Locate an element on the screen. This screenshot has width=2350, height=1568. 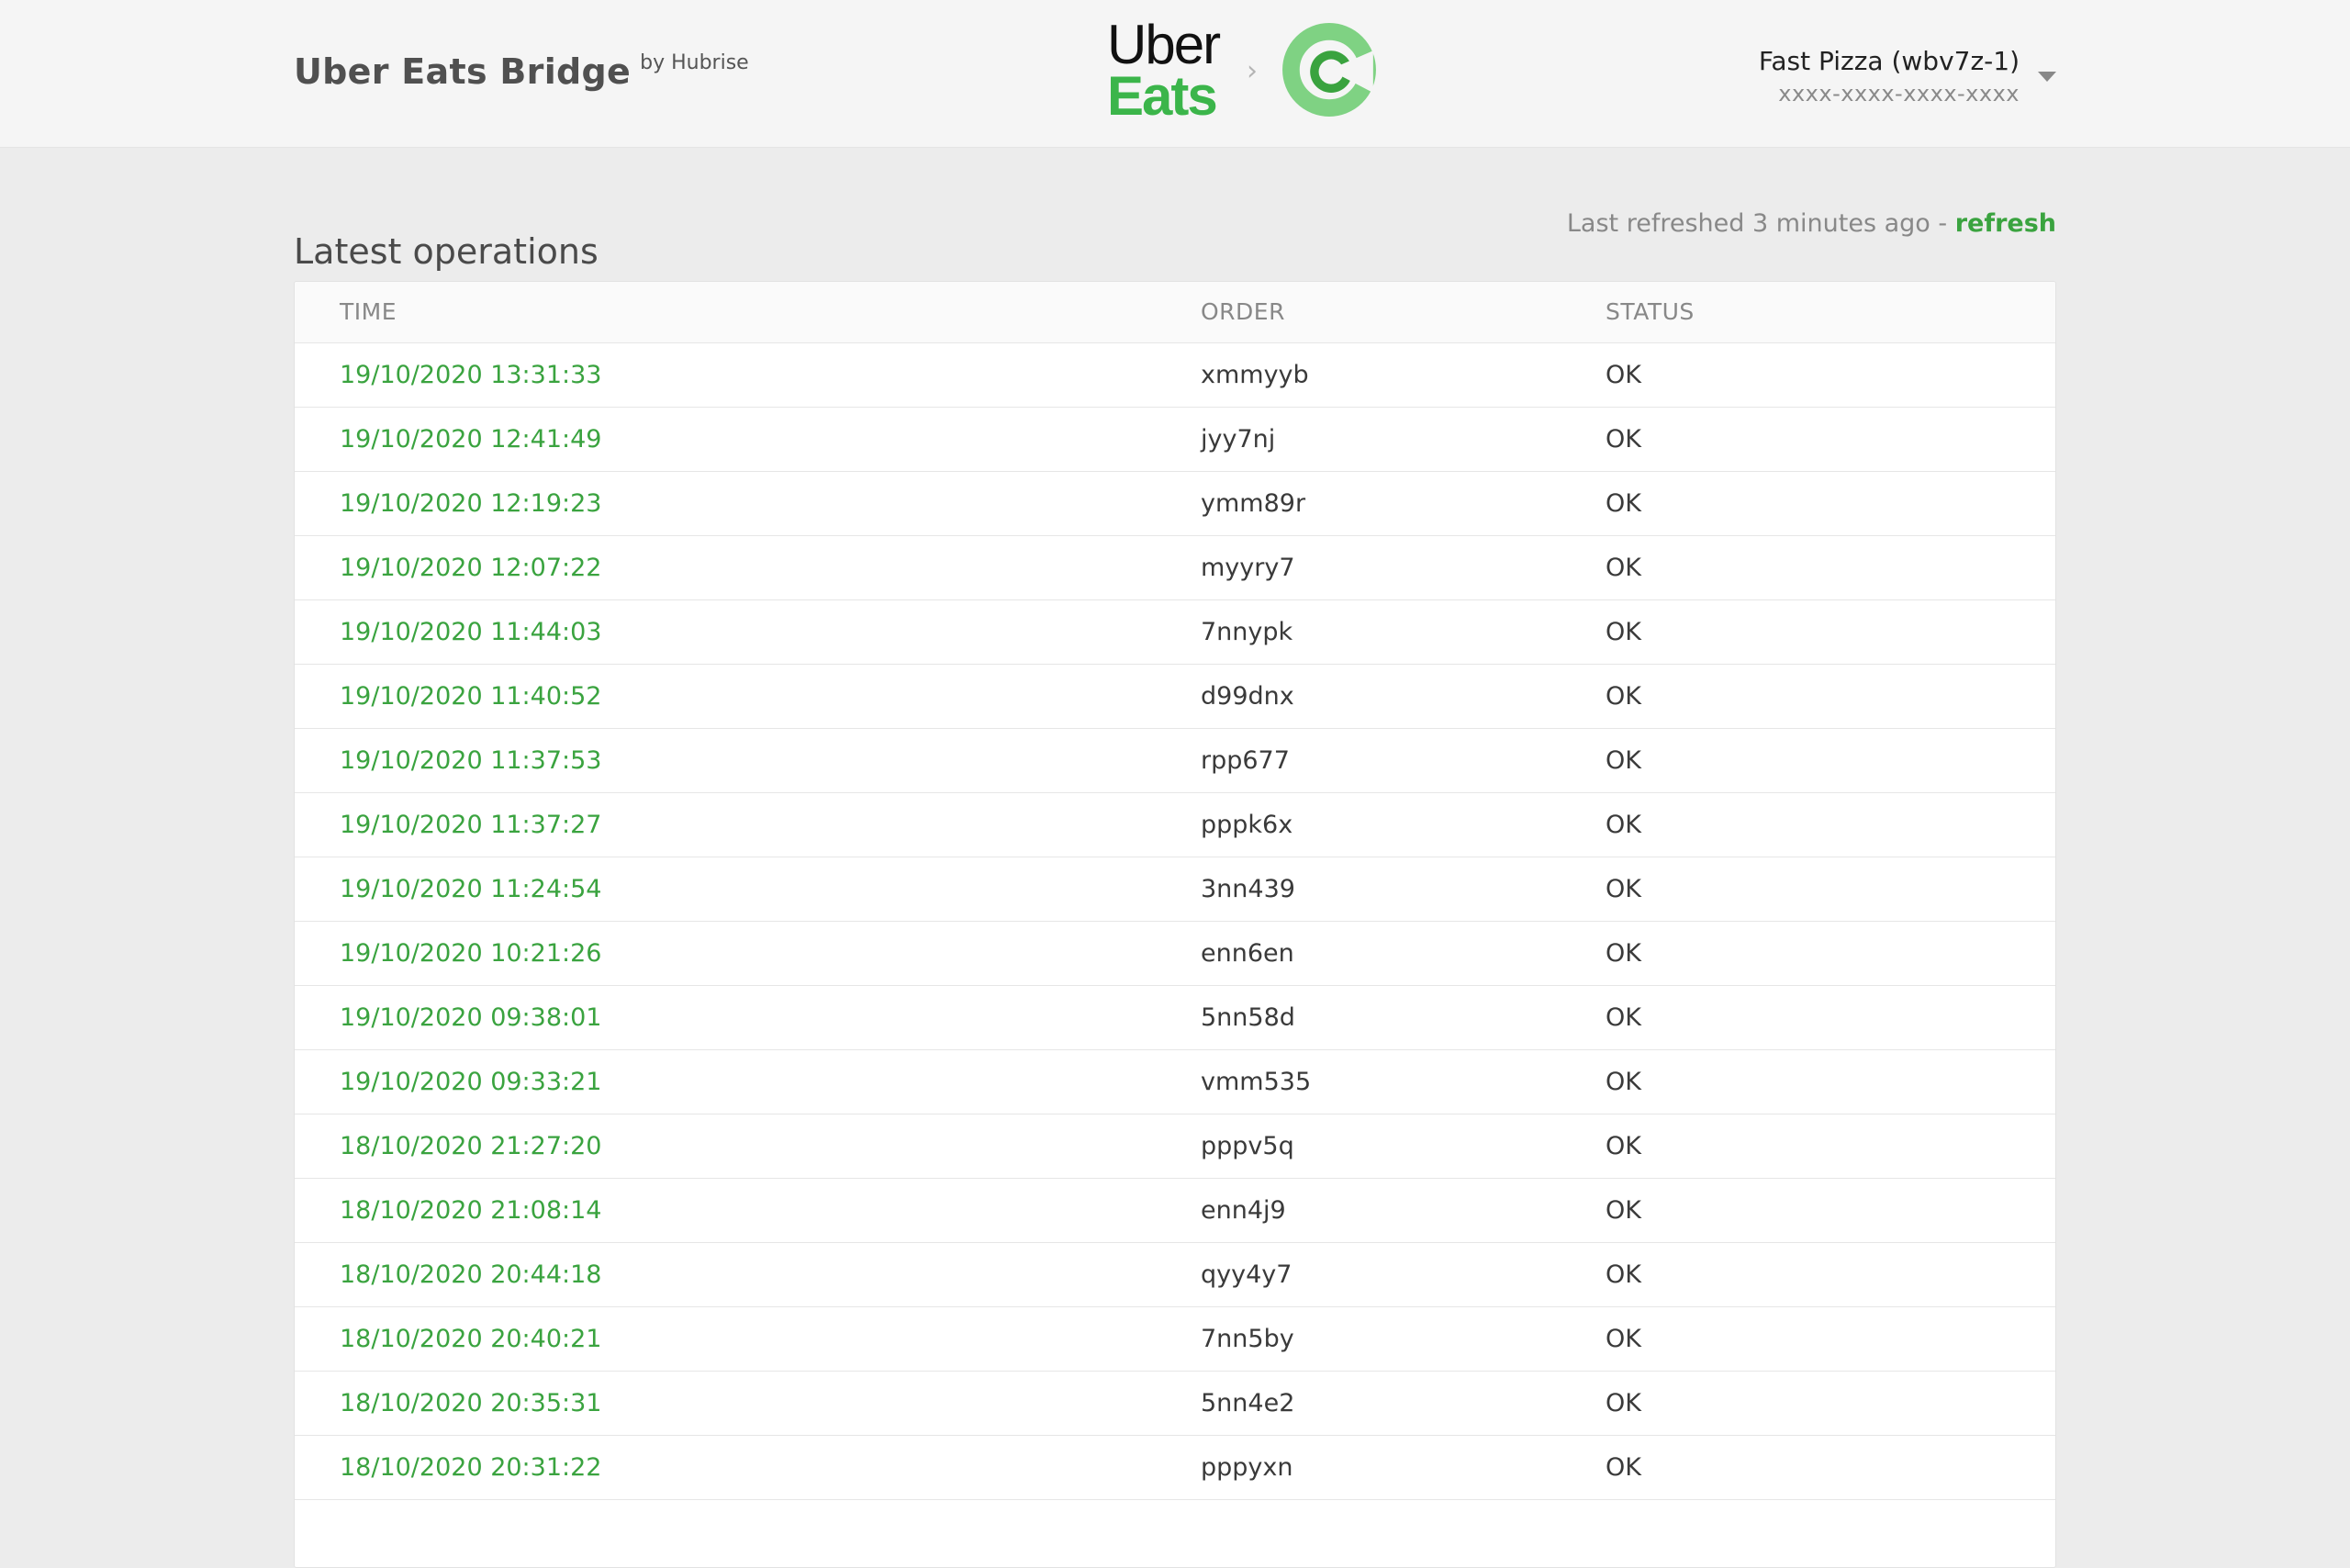
order-cell: pppk6x is located at coordinates (1402, 824).